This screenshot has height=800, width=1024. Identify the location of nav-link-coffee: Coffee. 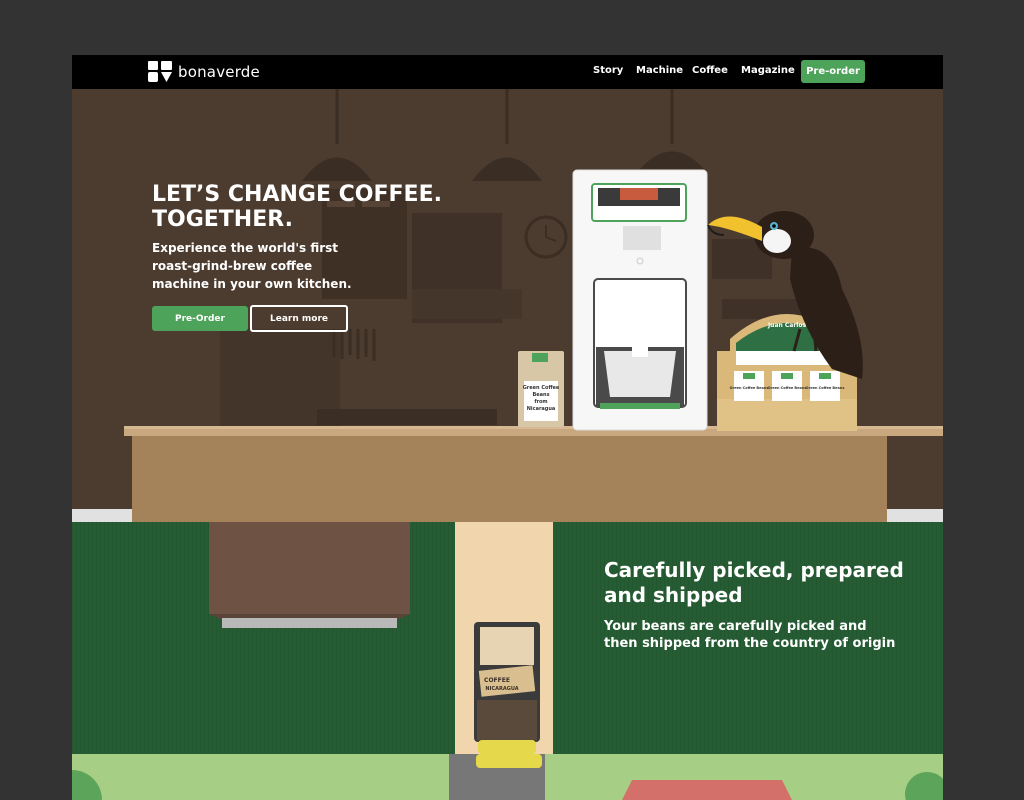
(710, 70).